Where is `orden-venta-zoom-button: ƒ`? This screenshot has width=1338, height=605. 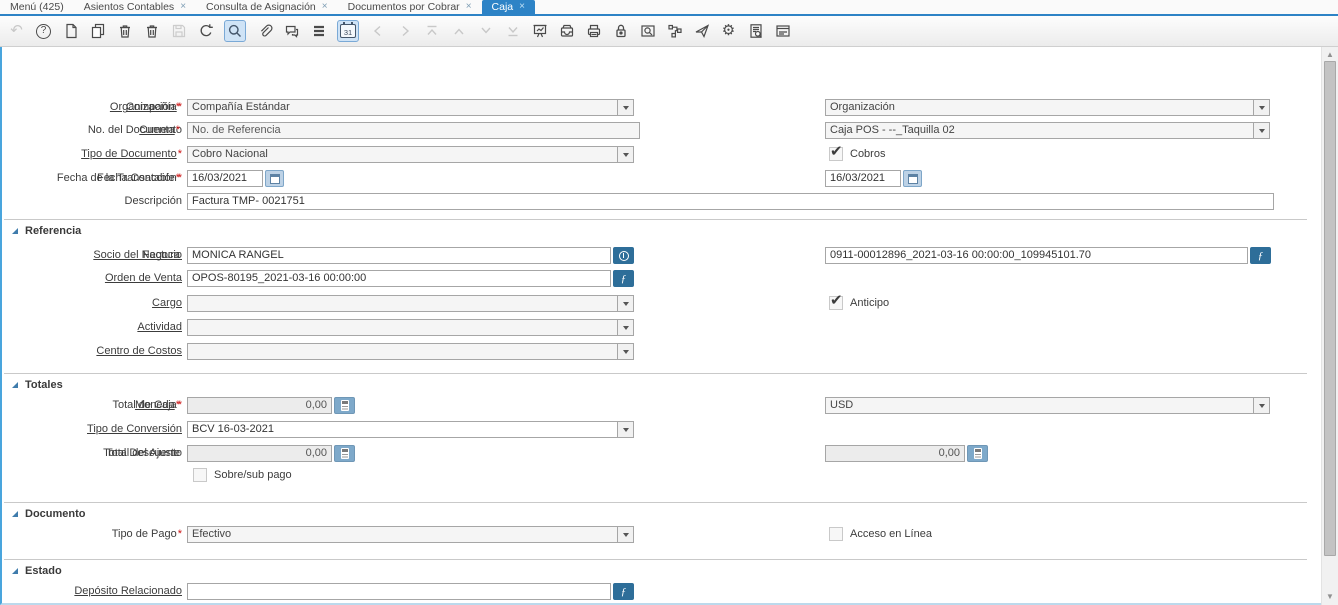 orden-venta-zoom-button: ƒ is located at coordinates (623, 278).